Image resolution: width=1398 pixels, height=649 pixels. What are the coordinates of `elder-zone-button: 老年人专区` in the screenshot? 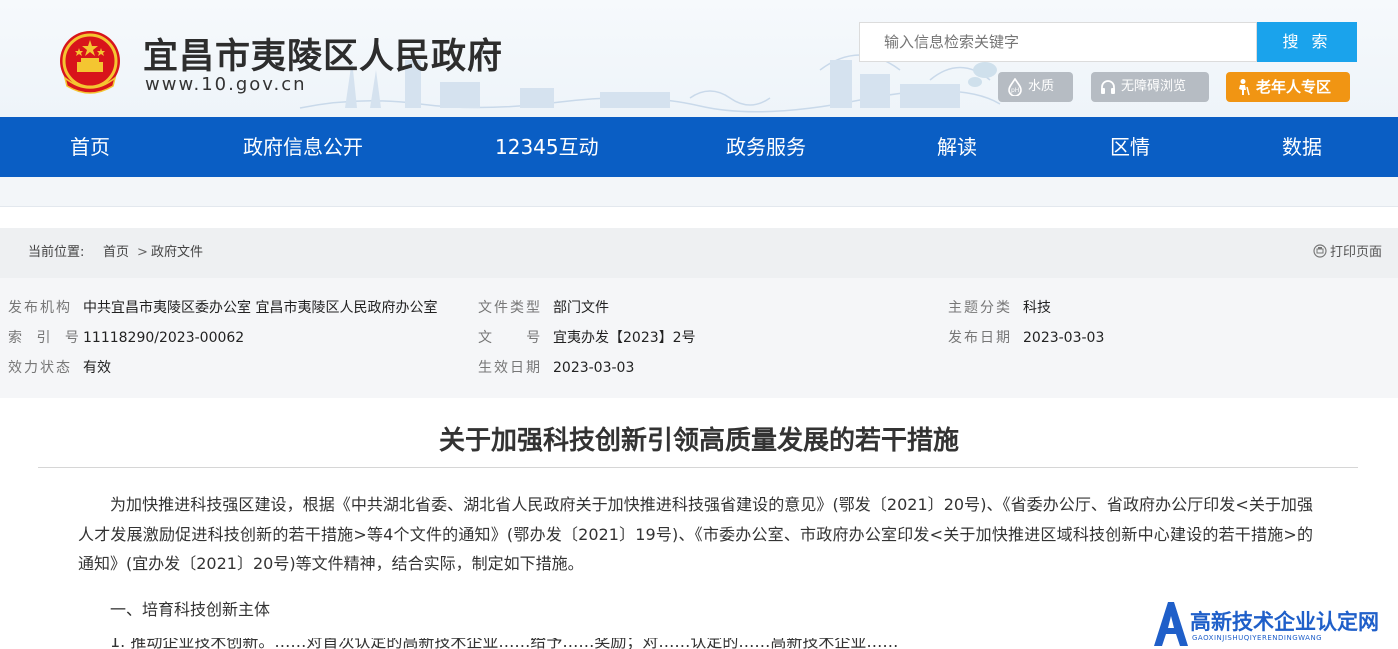 It's located at (1288, 87).